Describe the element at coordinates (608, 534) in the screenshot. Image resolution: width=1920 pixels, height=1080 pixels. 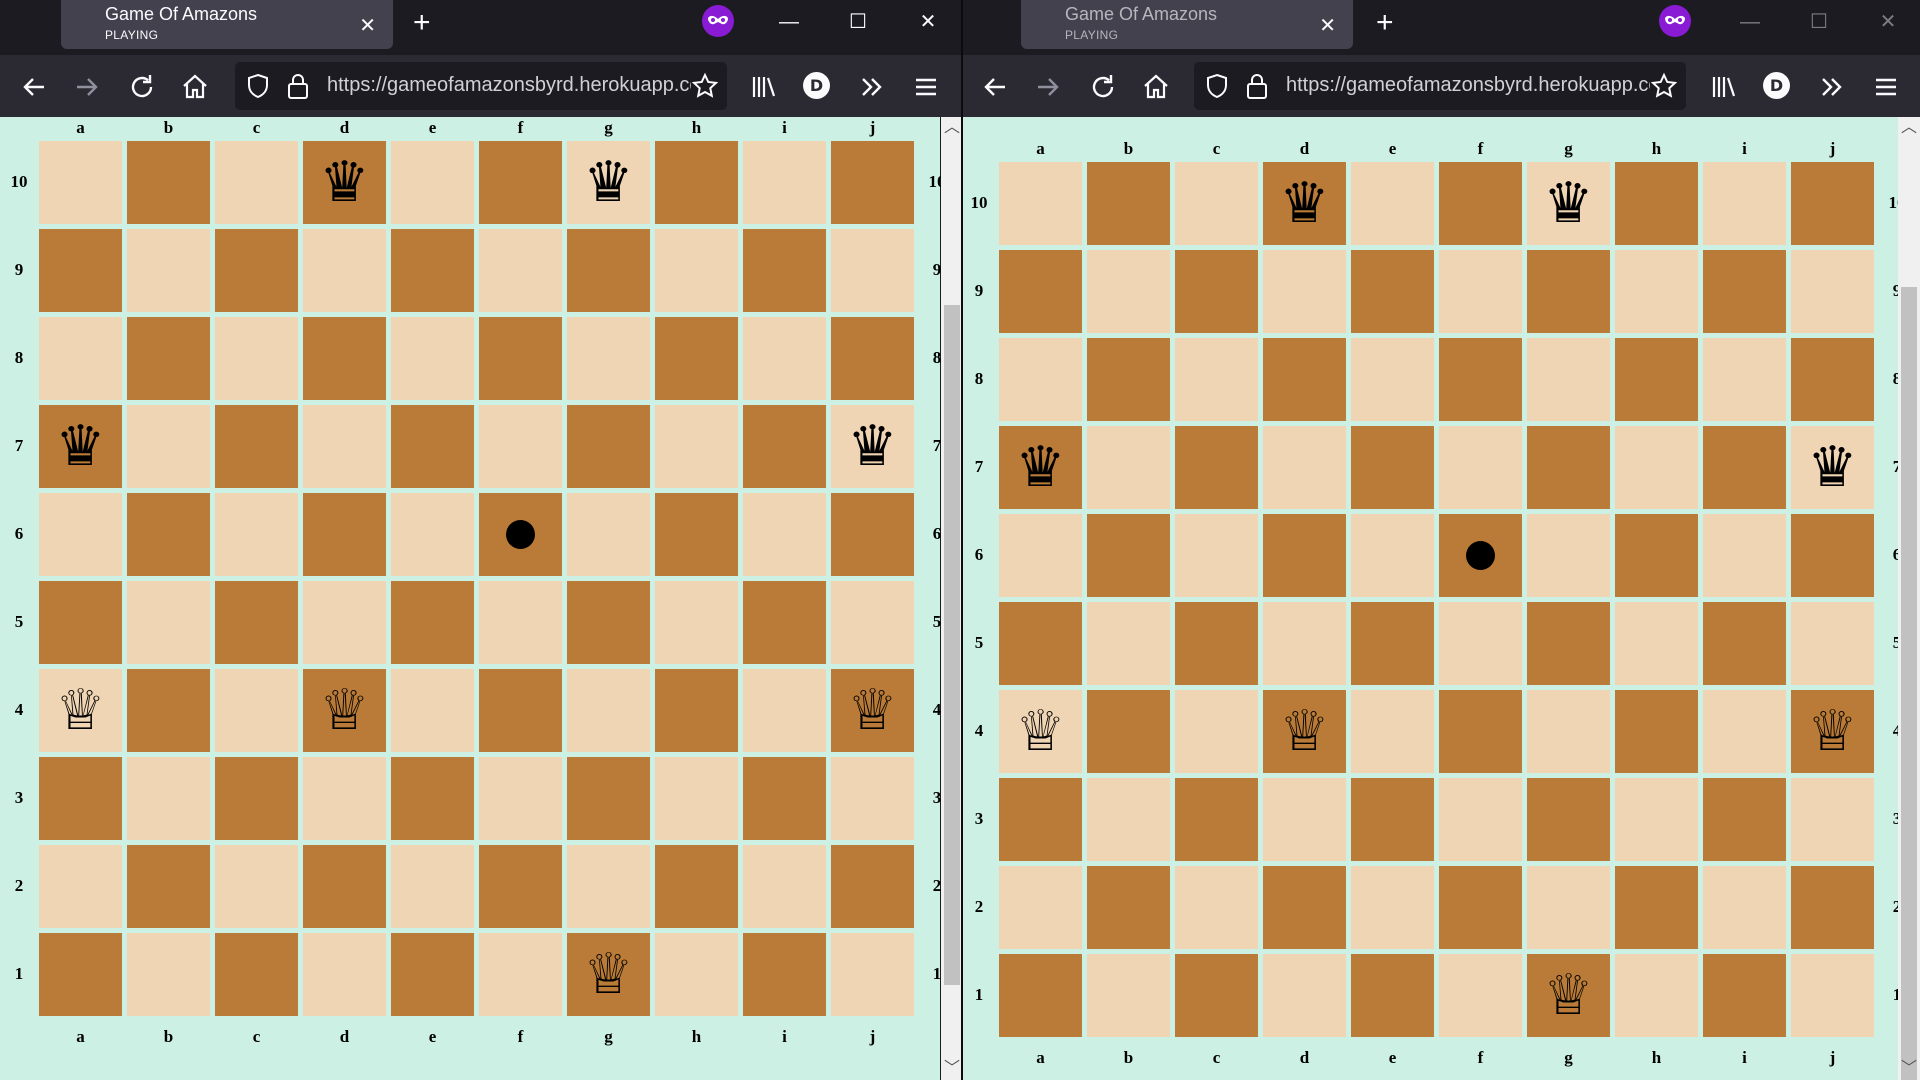
I see `square-g6` at that location.